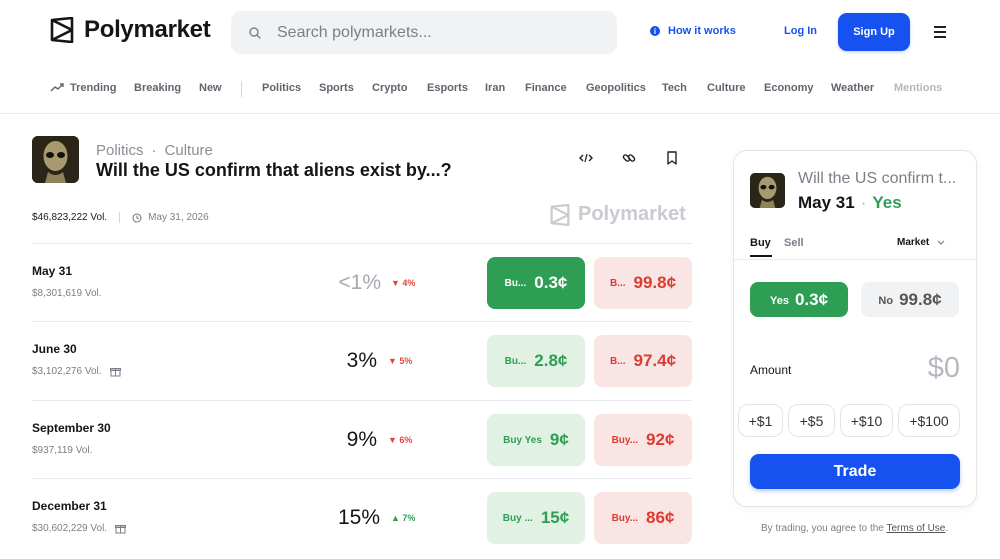  I want to click on nav-item-esports: Esports, so click(447, 88).